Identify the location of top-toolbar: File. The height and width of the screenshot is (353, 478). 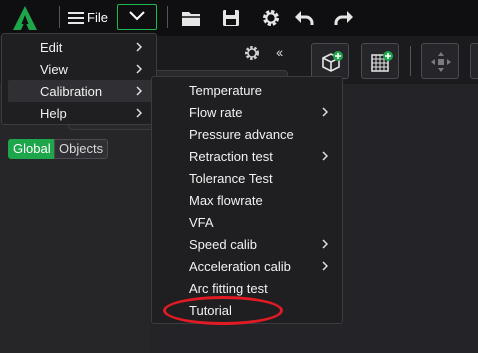
(239, 18).